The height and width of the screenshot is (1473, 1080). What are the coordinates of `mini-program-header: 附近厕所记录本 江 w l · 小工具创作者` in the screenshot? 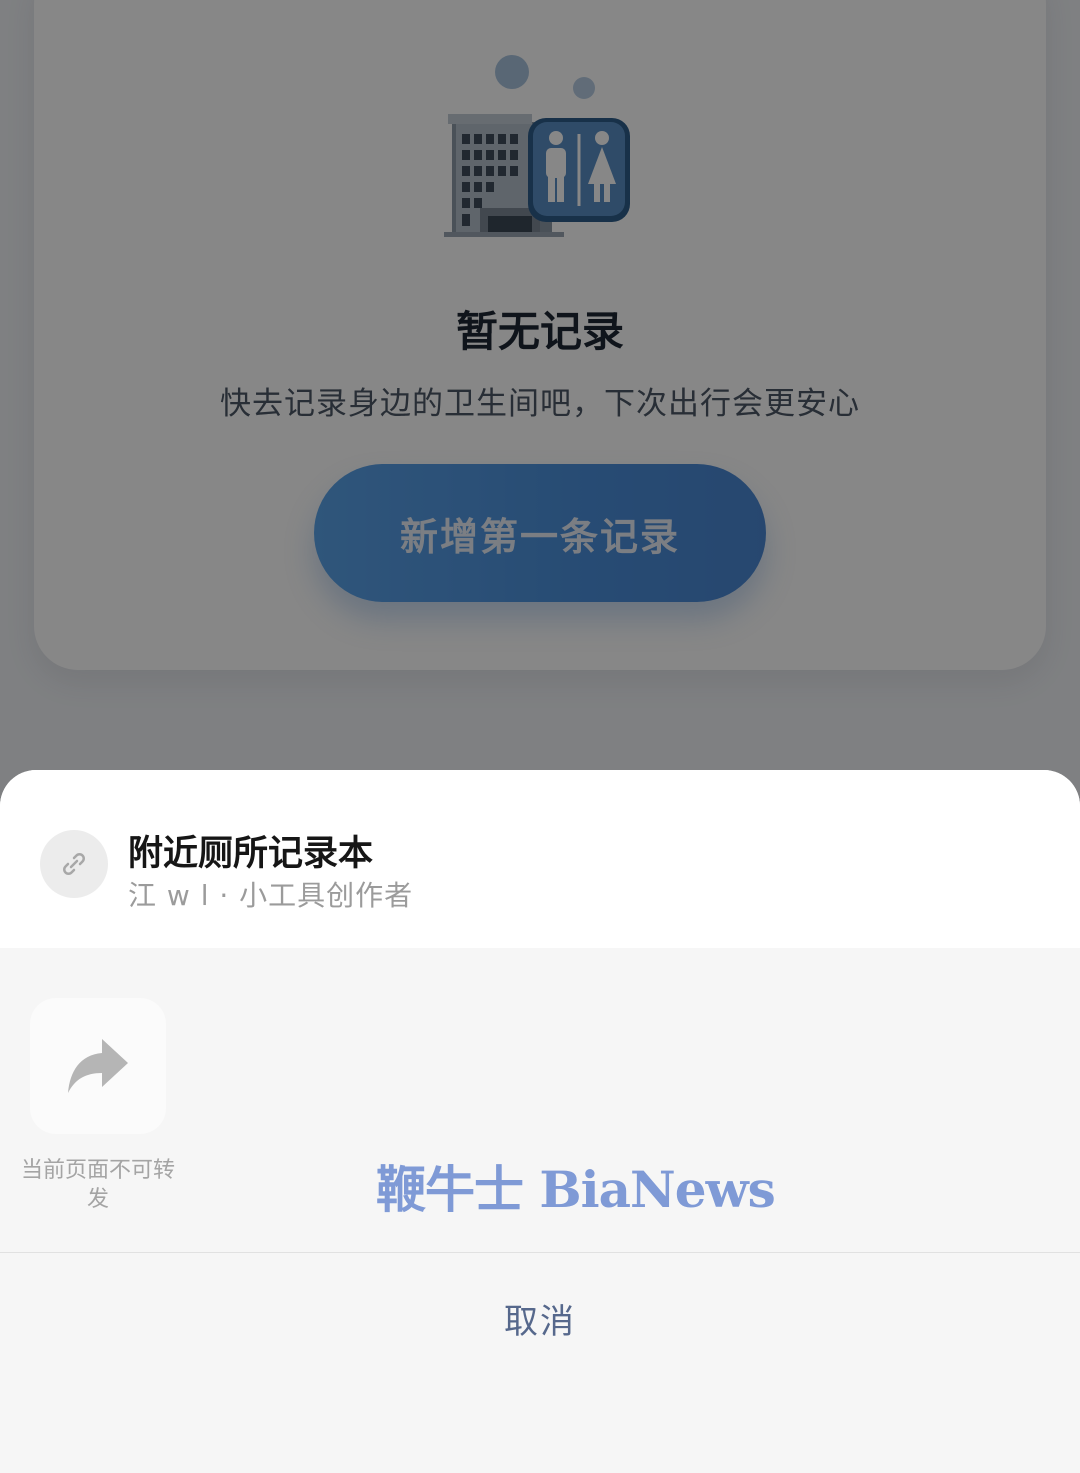 It's located at (540, 859).